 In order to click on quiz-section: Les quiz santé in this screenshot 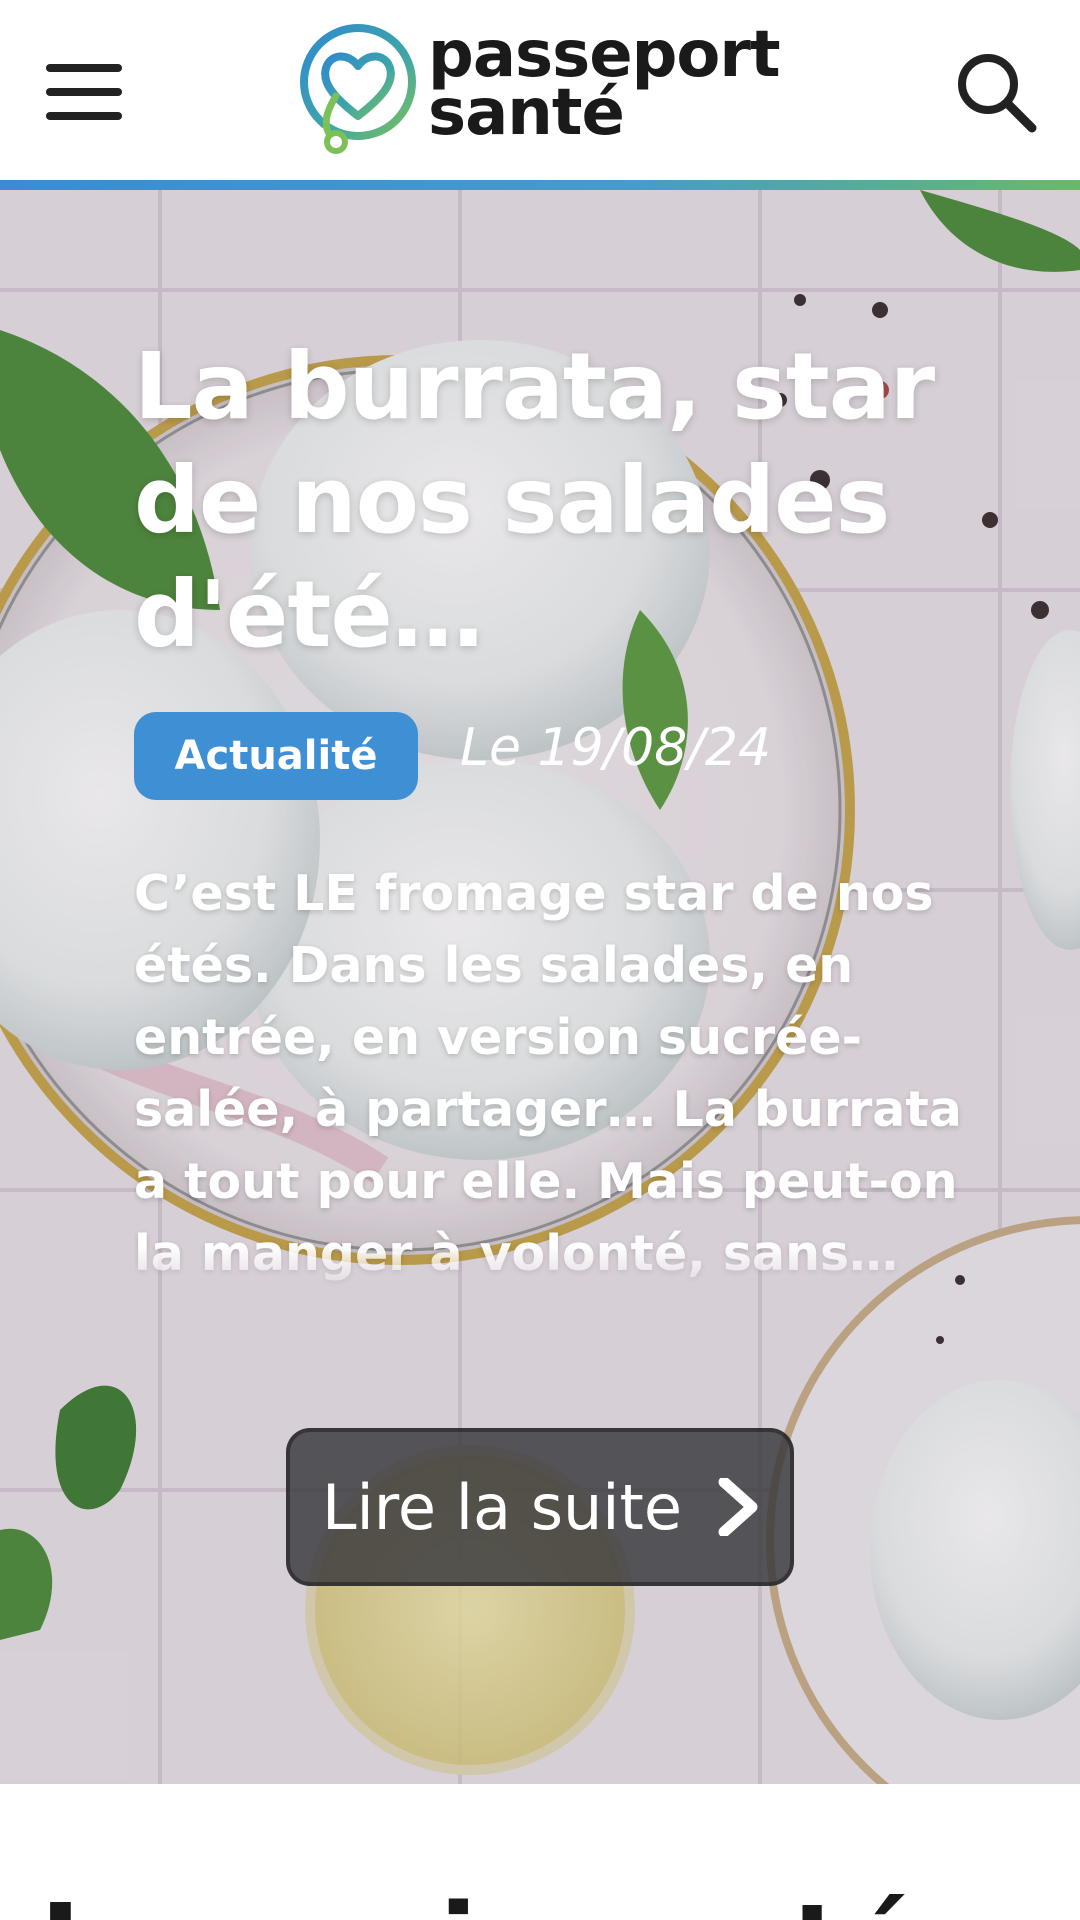, I will do `click(540, 1852)`.